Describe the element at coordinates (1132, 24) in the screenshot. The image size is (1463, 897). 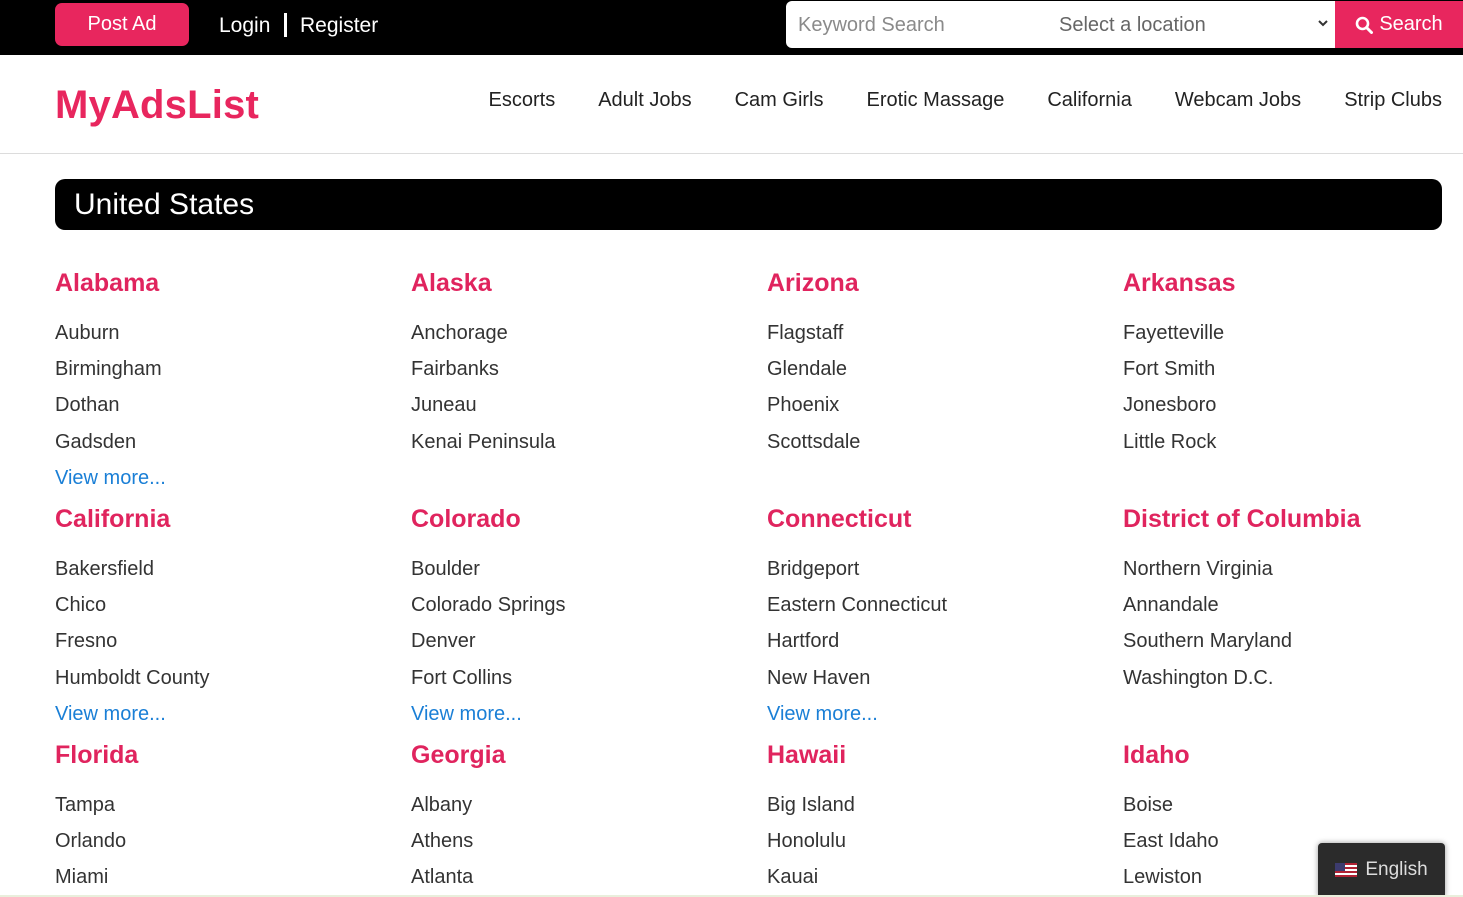
I see `location-select-value: Select a location` at that location.